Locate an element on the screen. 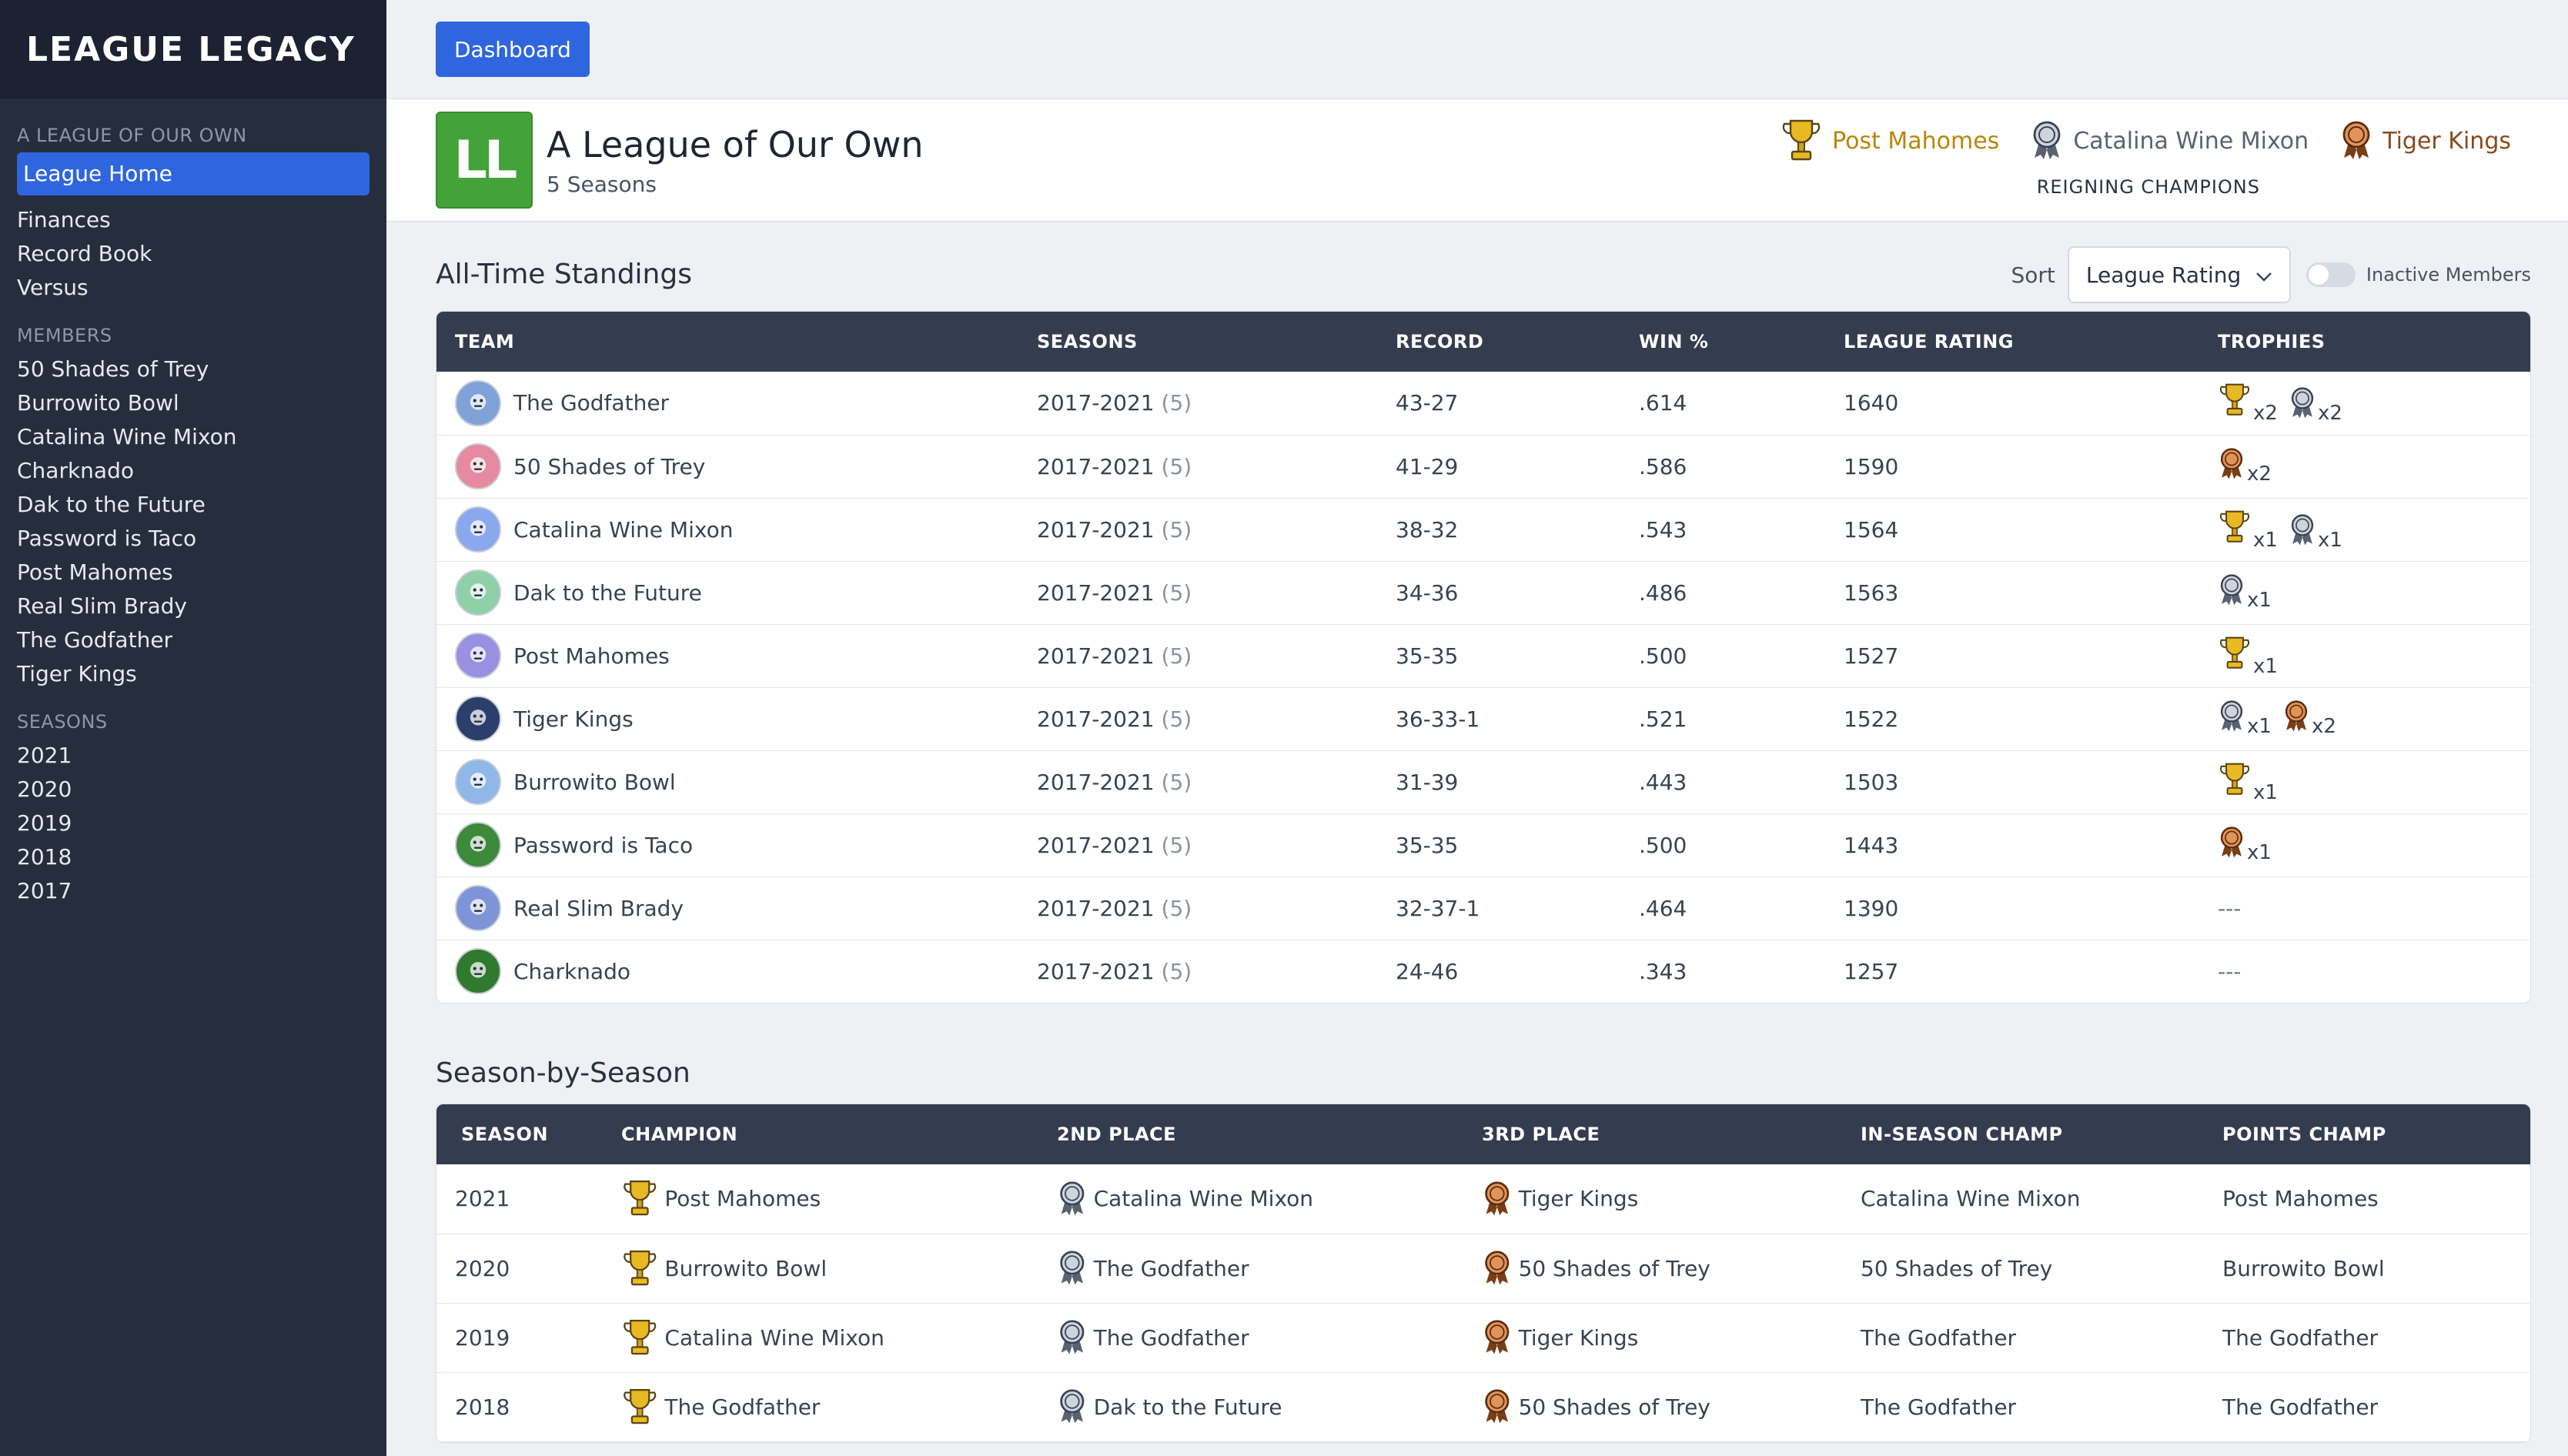 This screenshot has width=2568, height=1456. team-name: Password is Taco is located at coordinates (603, 846).